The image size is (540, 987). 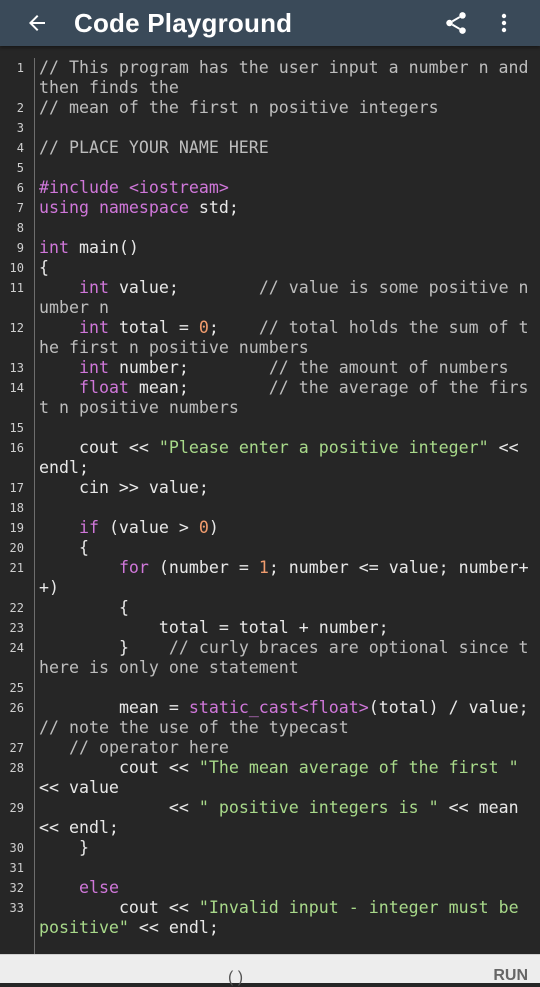 I want to click on more-vertical-icon, so click(x=504, y=23).